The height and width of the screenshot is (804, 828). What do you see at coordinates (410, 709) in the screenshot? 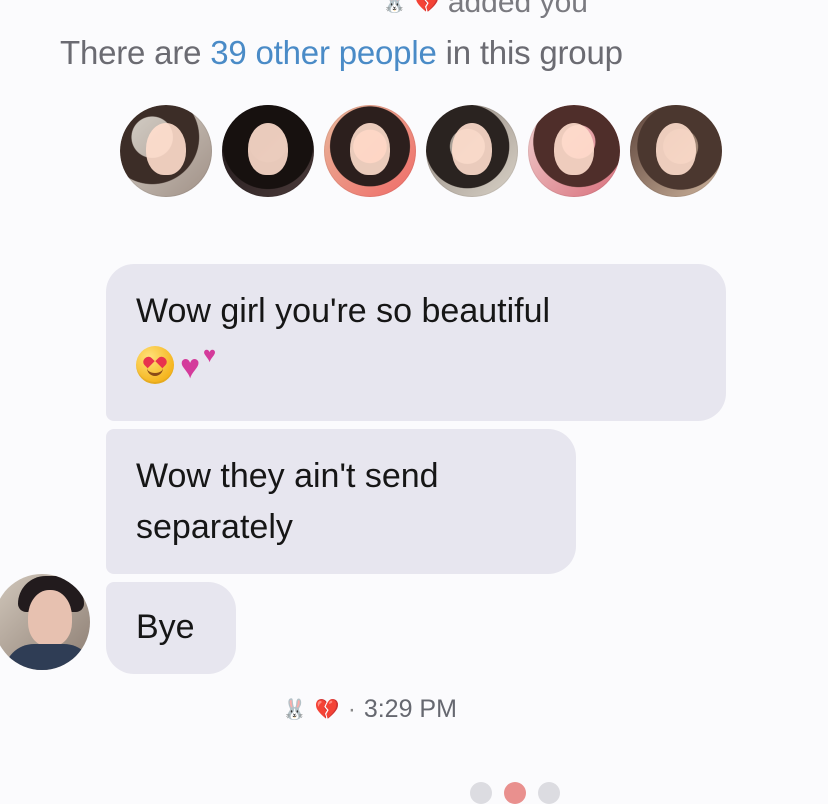
I see `message-time: 3:29 PM` at bounding box center [410, 709].